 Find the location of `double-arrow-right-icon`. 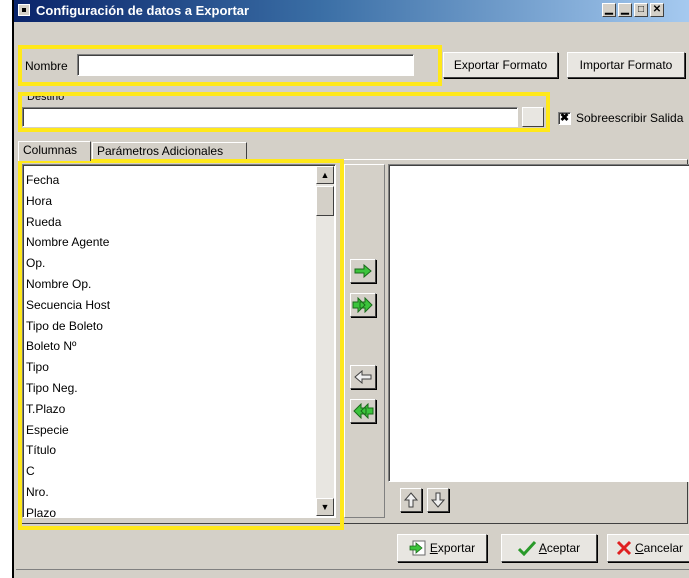

double-arrow-right-icon is located at coordinates (362, 305).